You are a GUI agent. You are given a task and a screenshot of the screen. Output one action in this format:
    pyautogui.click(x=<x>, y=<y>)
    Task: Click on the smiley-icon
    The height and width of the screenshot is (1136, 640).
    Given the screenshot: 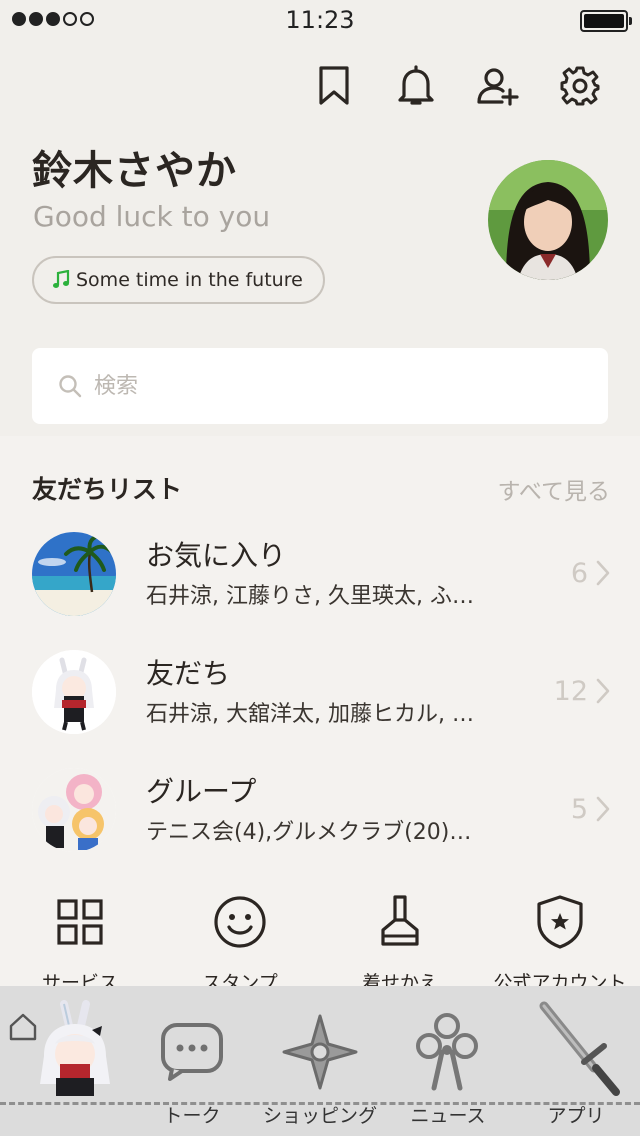 What is the action you would take?
    pyautogui.click(x=240, y=922)
    